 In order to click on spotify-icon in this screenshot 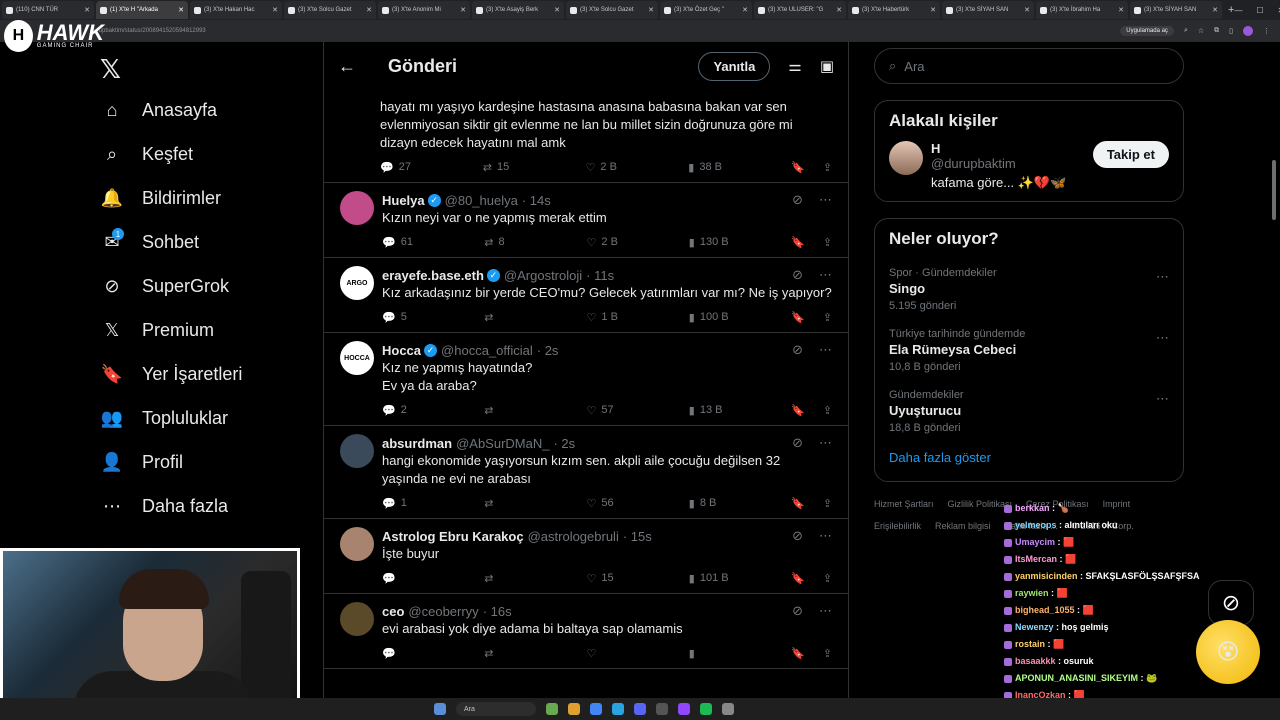, I will do `click(706, 709)`.